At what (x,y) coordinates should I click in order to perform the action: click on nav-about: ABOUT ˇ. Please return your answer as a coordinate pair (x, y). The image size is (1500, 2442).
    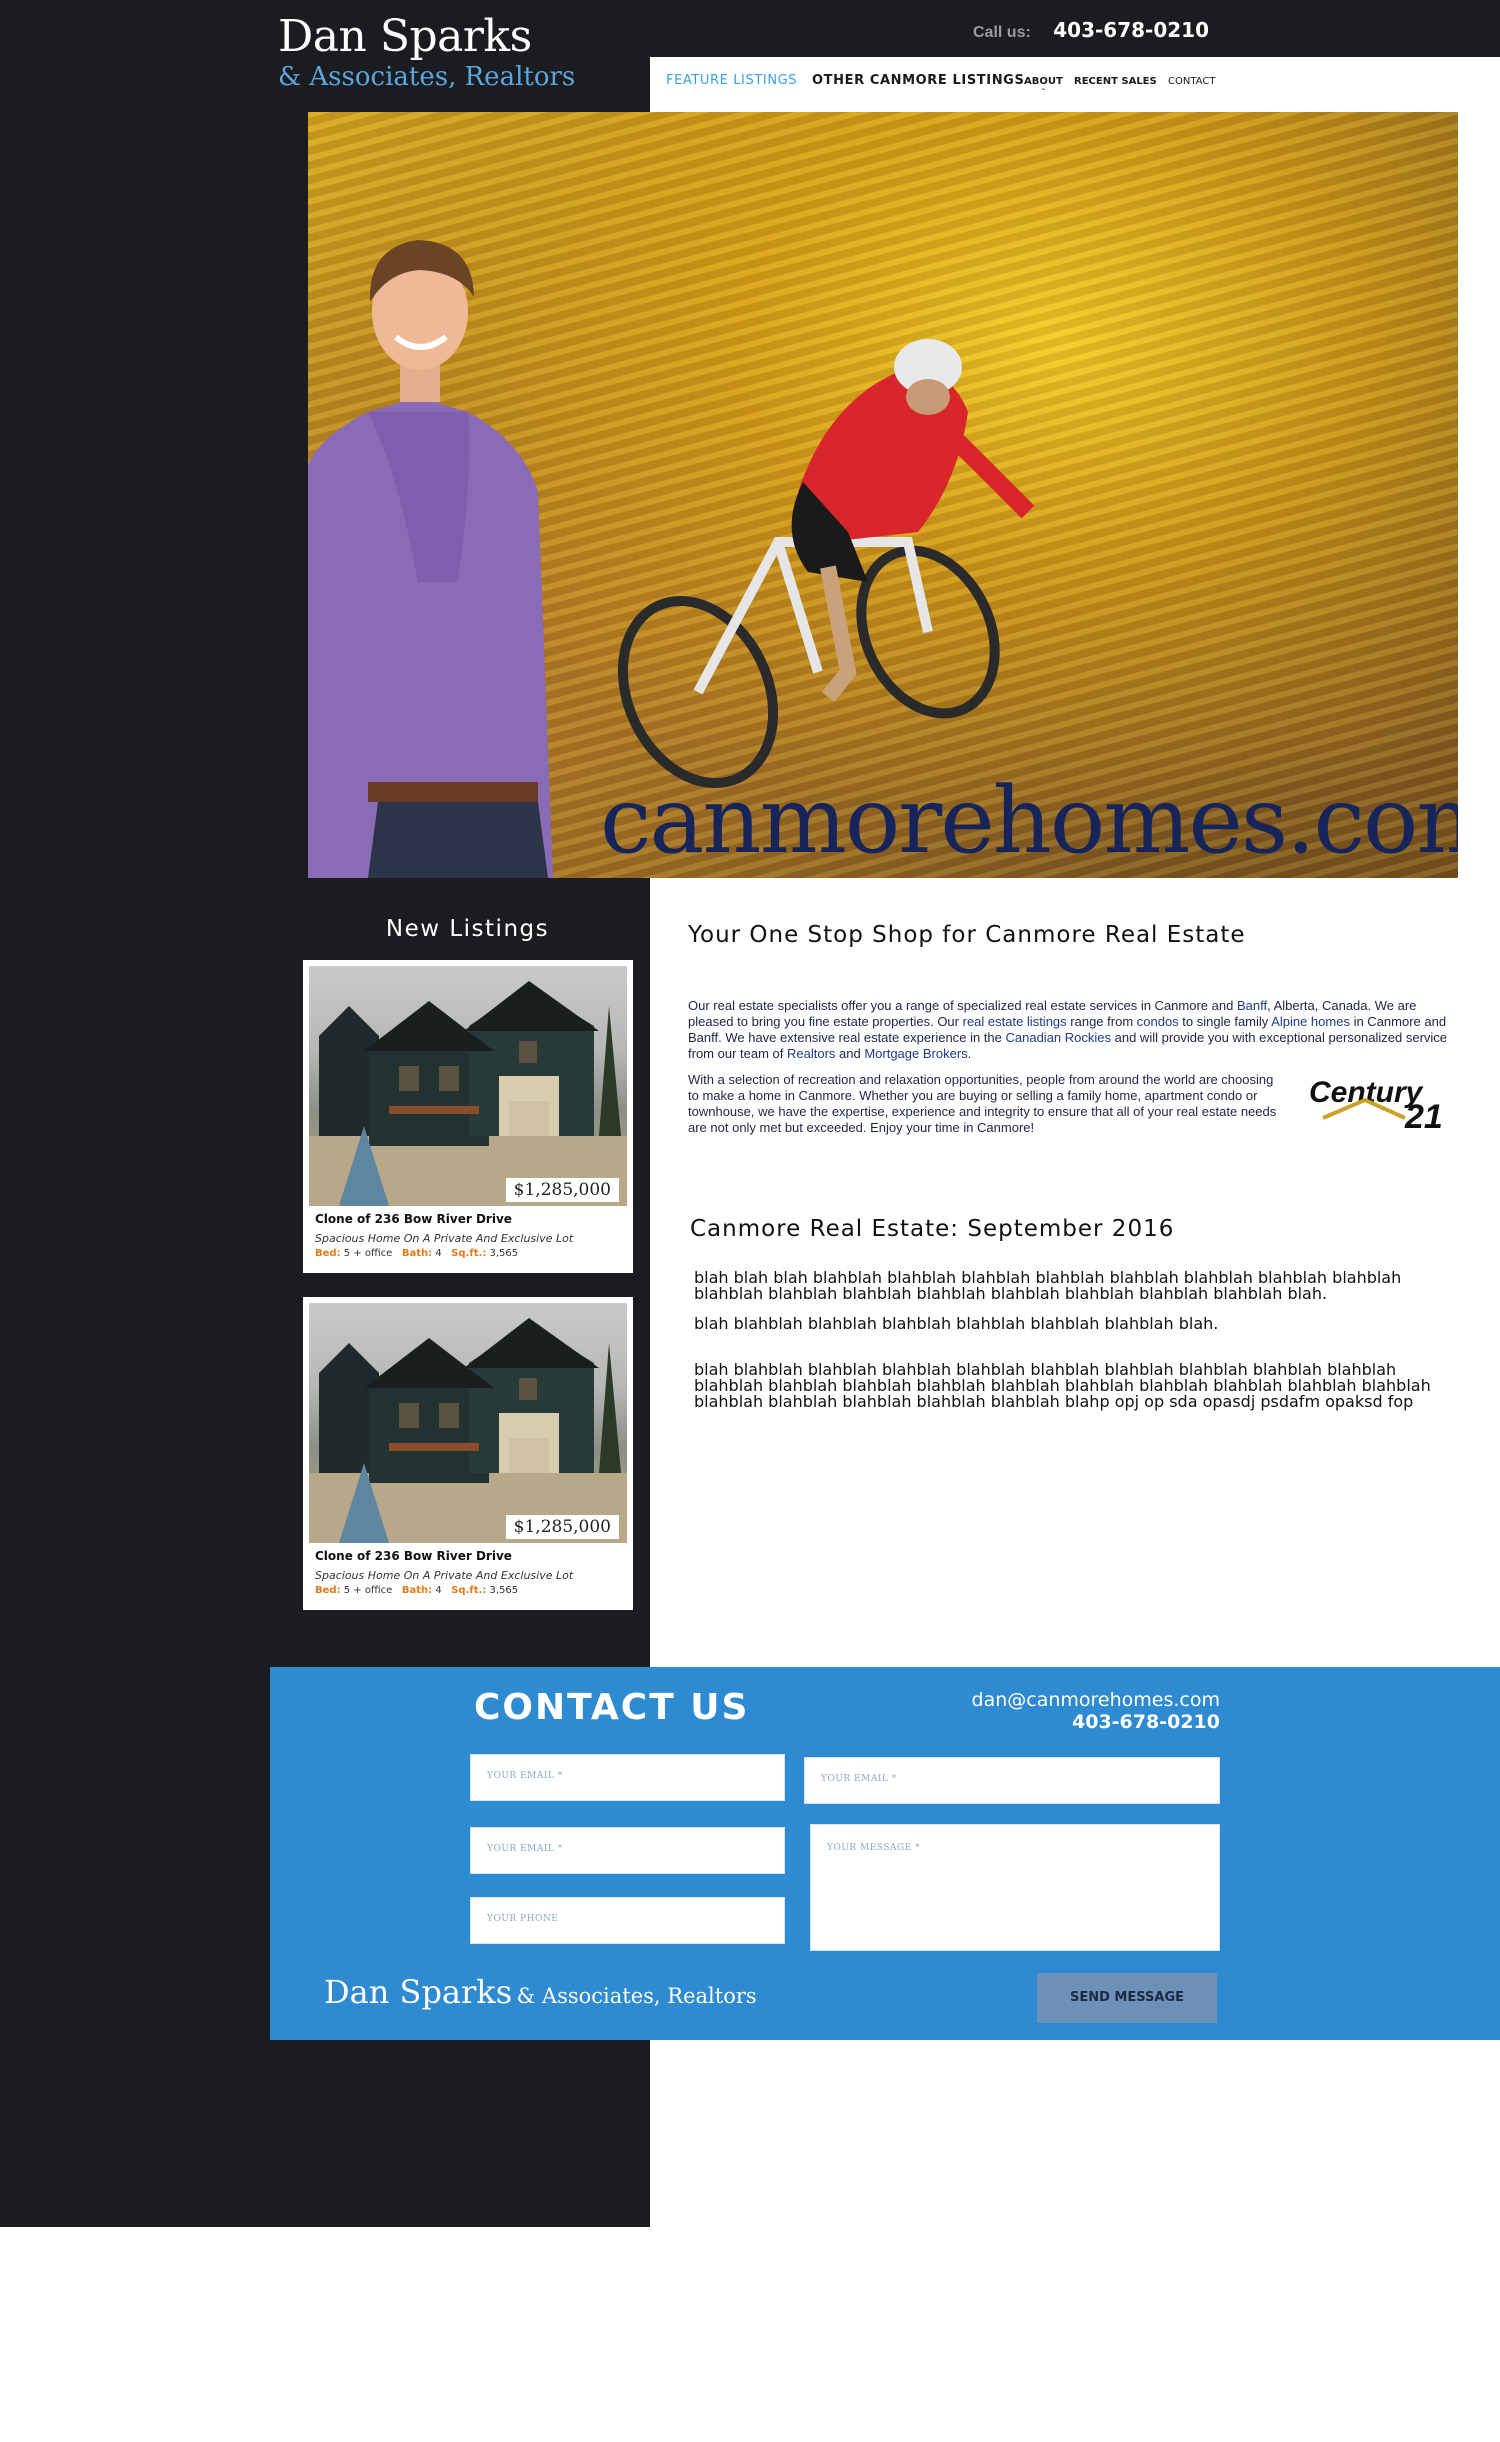
    Looking at the image, I should click on (1043, 86).